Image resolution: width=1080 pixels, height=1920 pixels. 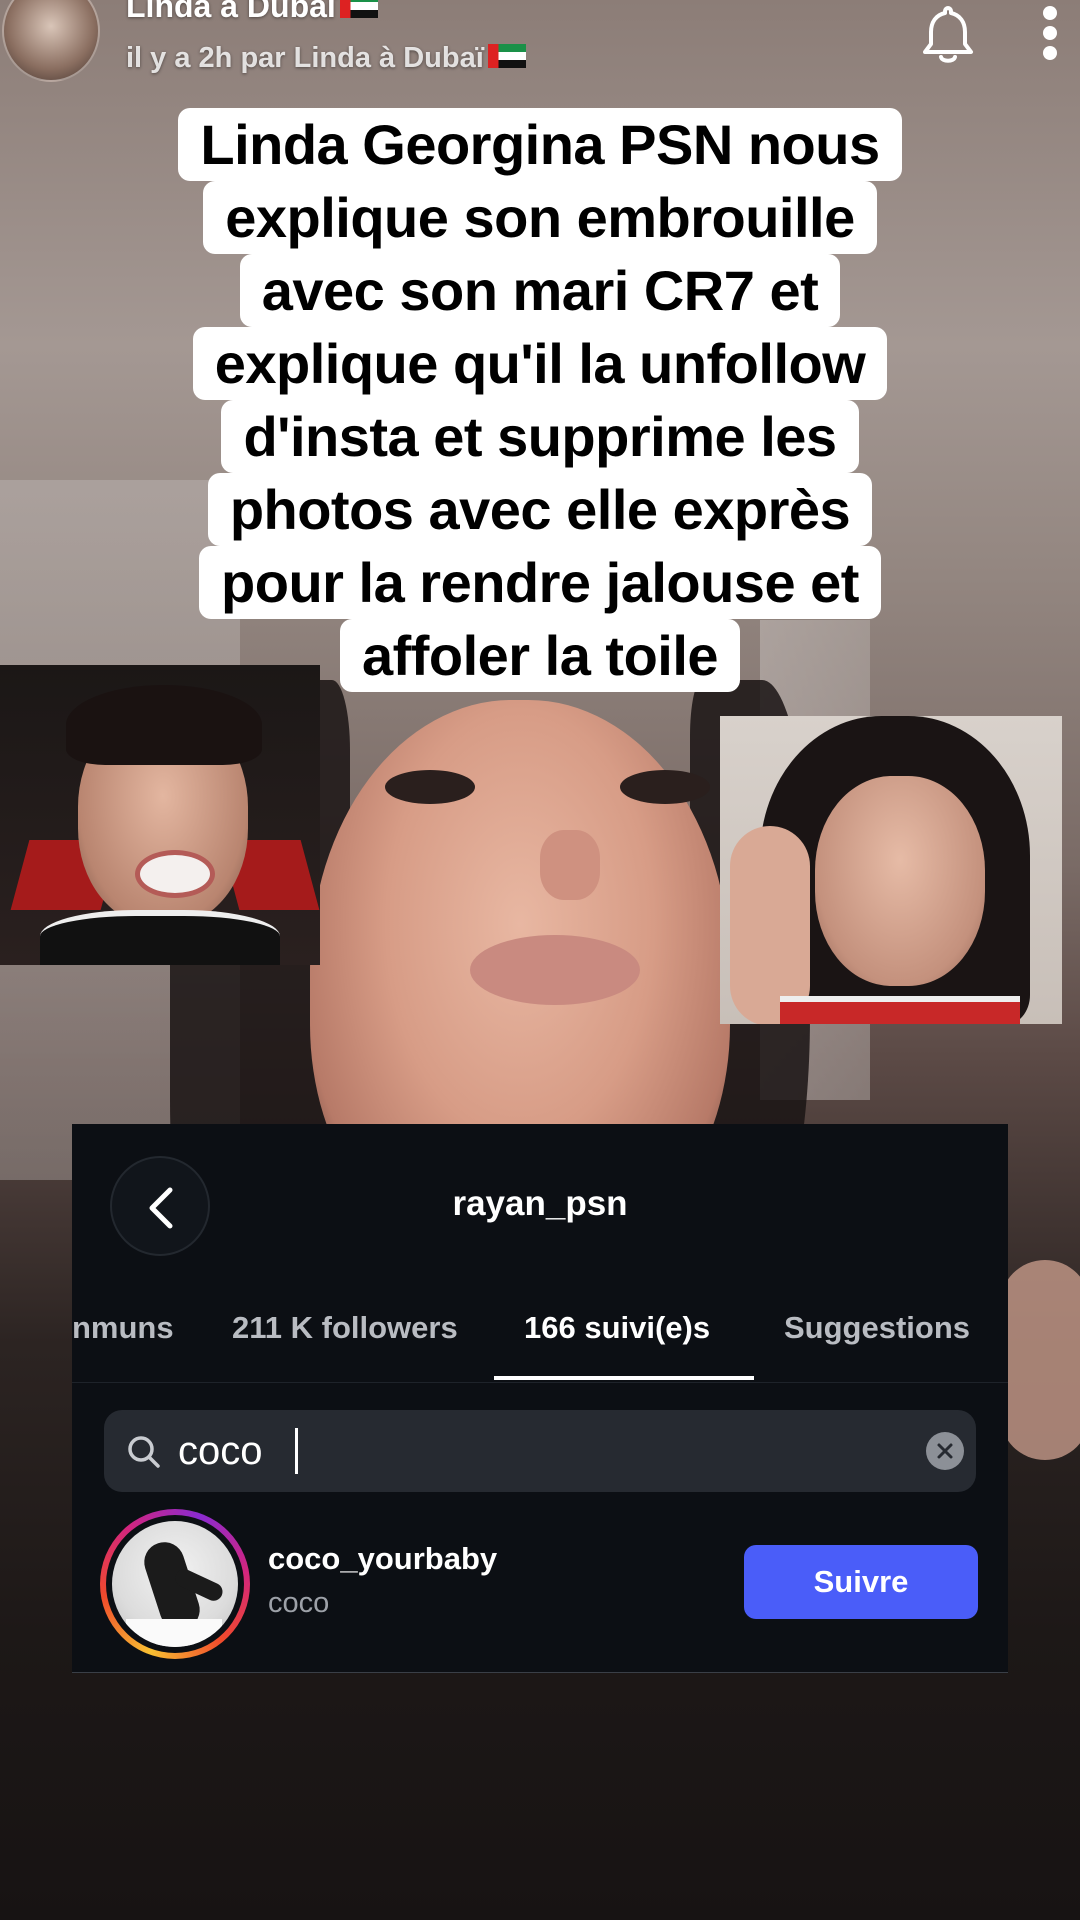 What do you see at coordinates (296, 1451) in the screenshot?
I see `text-caret` at bounding box center [296, 1451].